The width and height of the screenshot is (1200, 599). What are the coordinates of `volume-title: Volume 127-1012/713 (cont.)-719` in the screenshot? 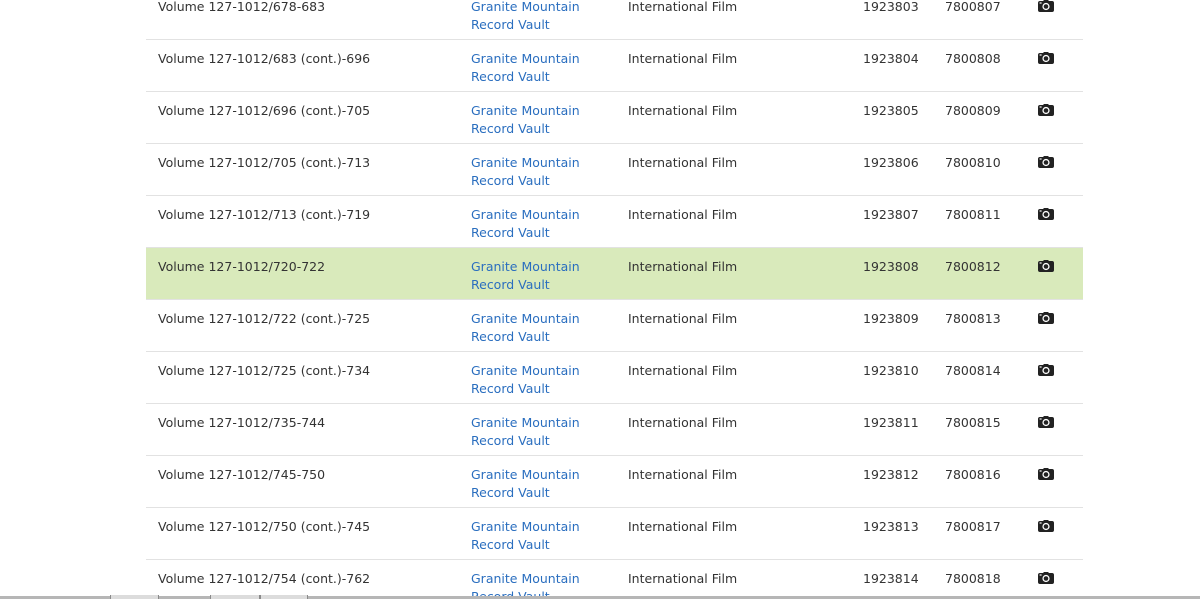 It's located at (264, 214).